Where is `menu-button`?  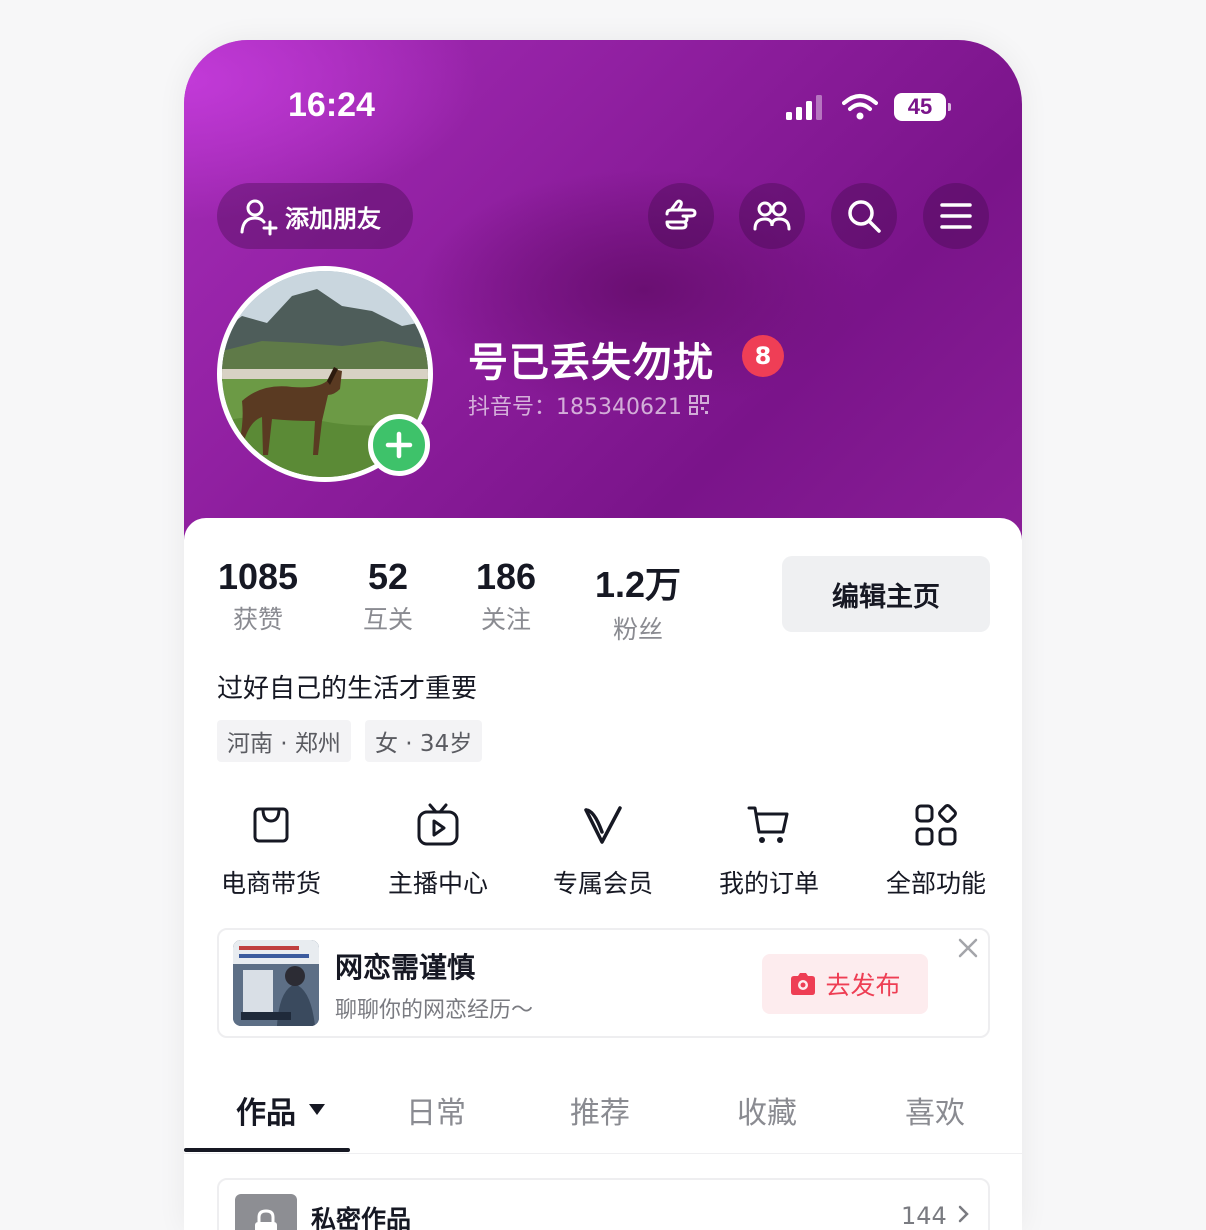
menu-button is located at coordinates (956, 216).